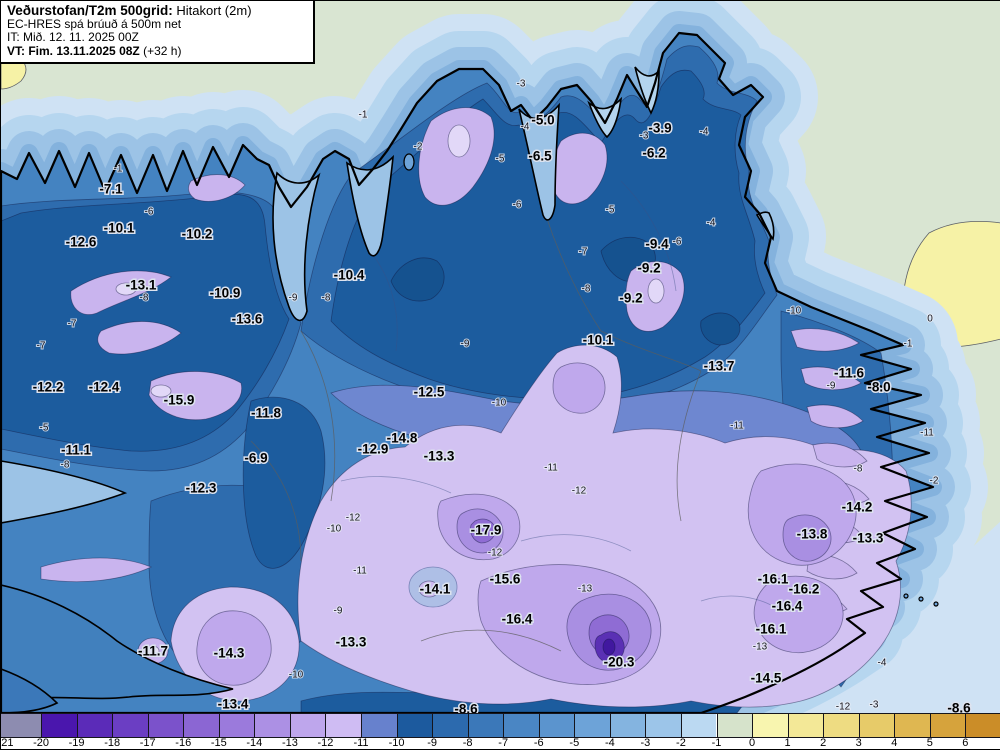 The width and height of the screenshot is (1000, 750). Describe the element at coordinates (934, 481) in the screenshot. I see `contour-label: -2` at that location.